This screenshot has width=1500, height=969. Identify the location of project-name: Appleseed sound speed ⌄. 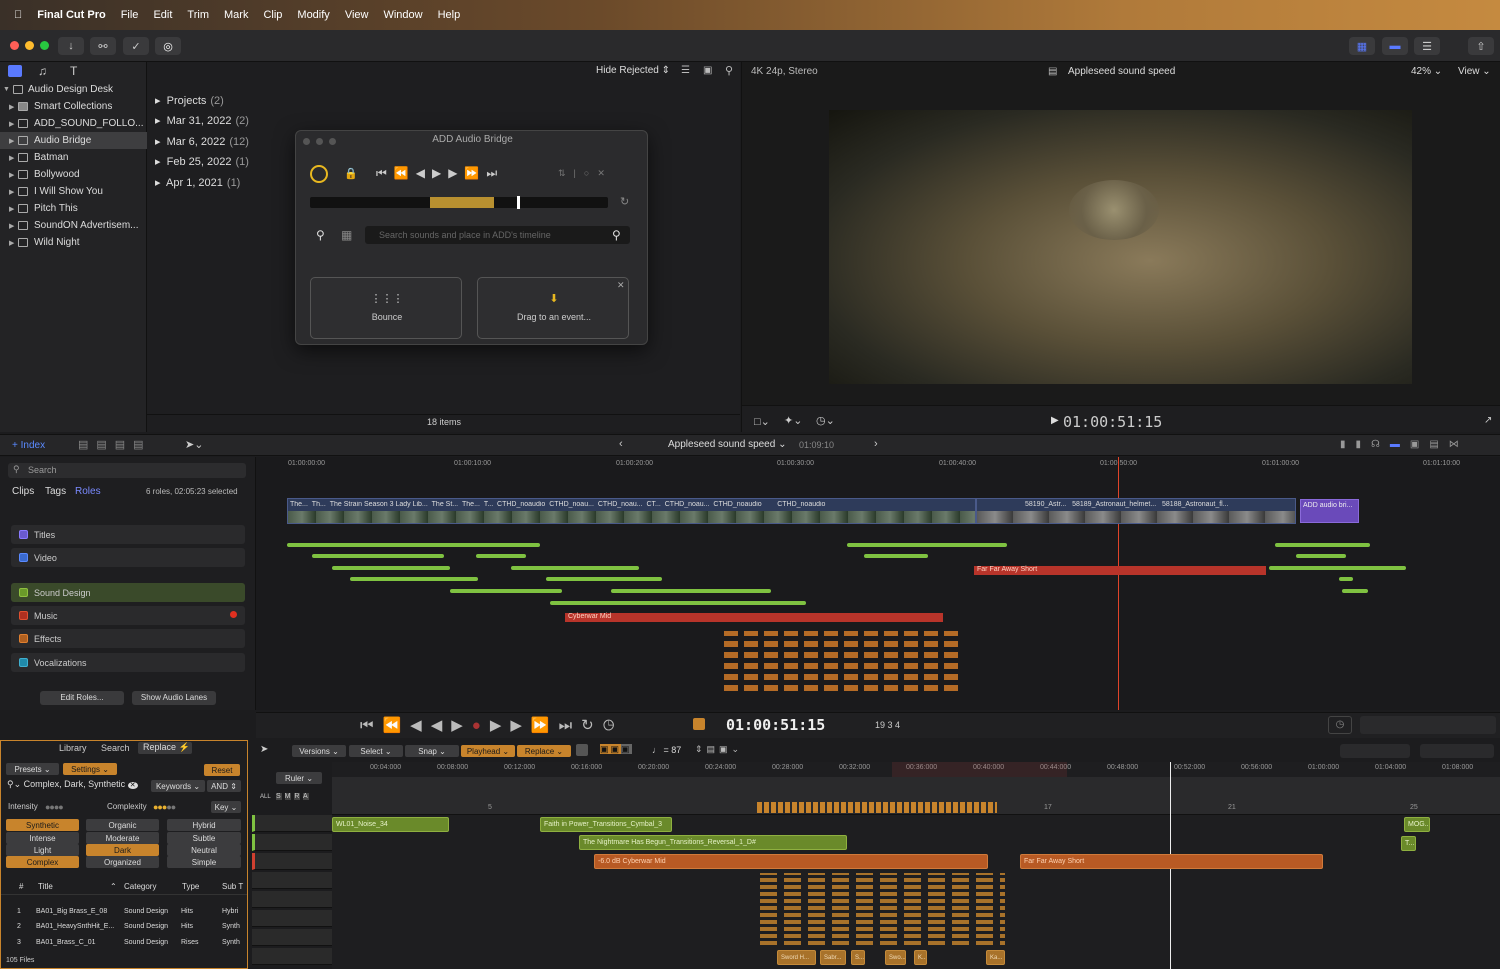
(727, 444).